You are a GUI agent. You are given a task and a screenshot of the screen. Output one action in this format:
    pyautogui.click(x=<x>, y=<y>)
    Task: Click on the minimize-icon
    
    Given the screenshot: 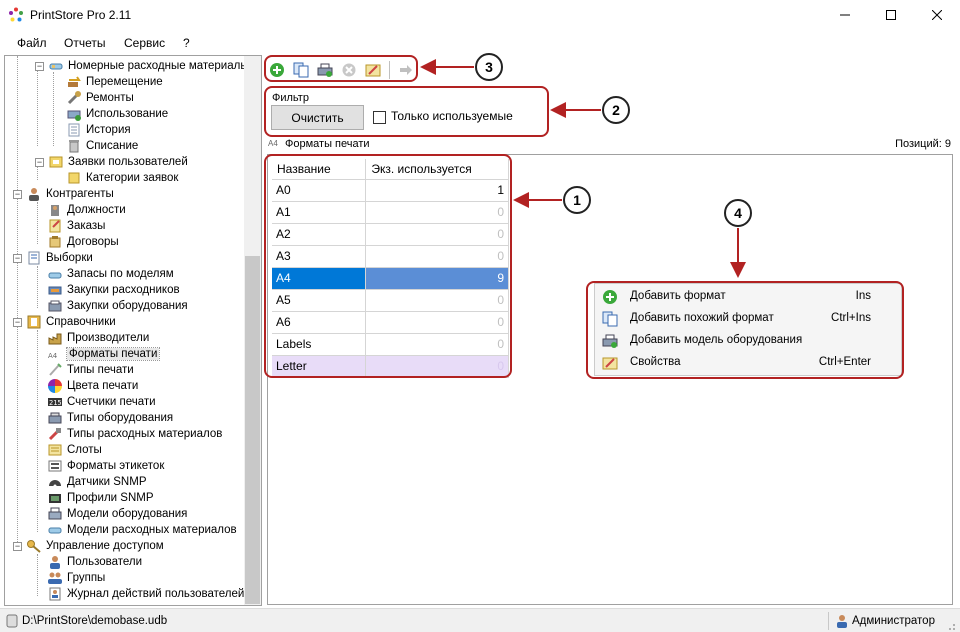 What is the action you would take?
    pyautogui.click(x=845, y=15)
    